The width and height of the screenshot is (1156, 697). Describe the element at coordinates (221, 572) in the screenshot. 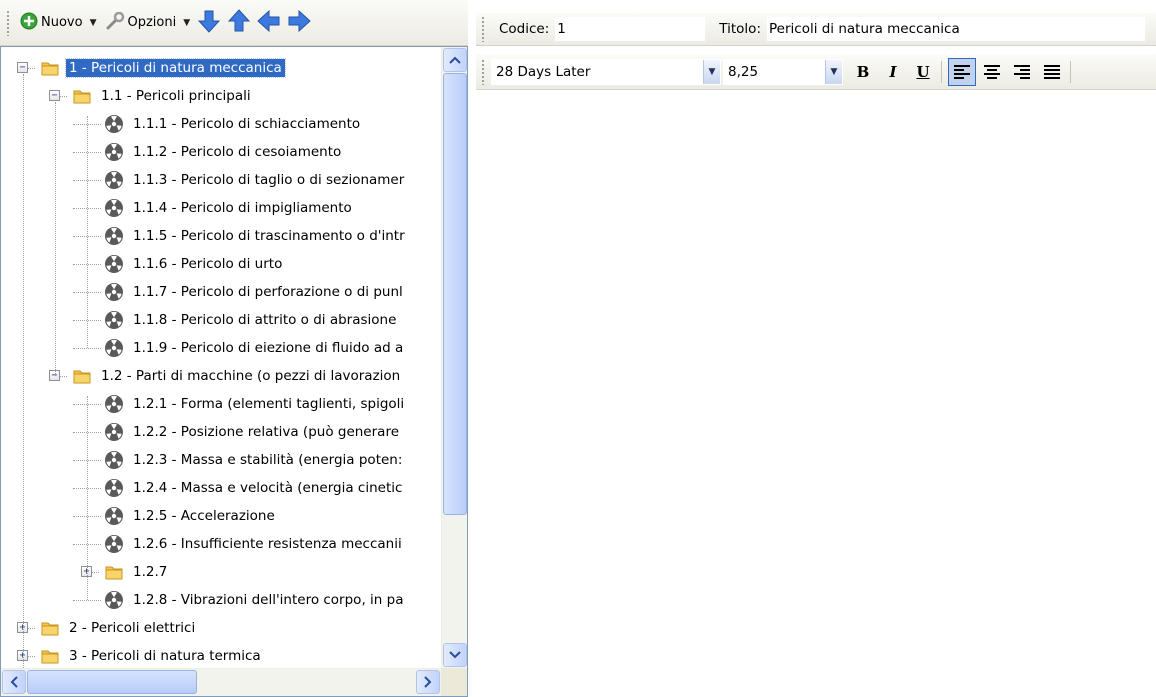

I see `tree-folder-node: +1.2.7` at that location.